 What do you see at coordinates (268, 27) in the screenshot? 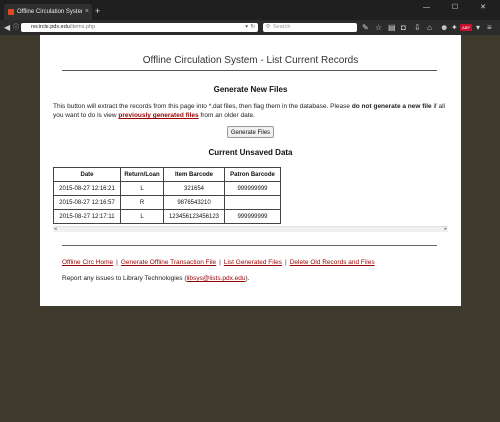
I see `search-icon: ⚲` at bounding box center [268, 27].